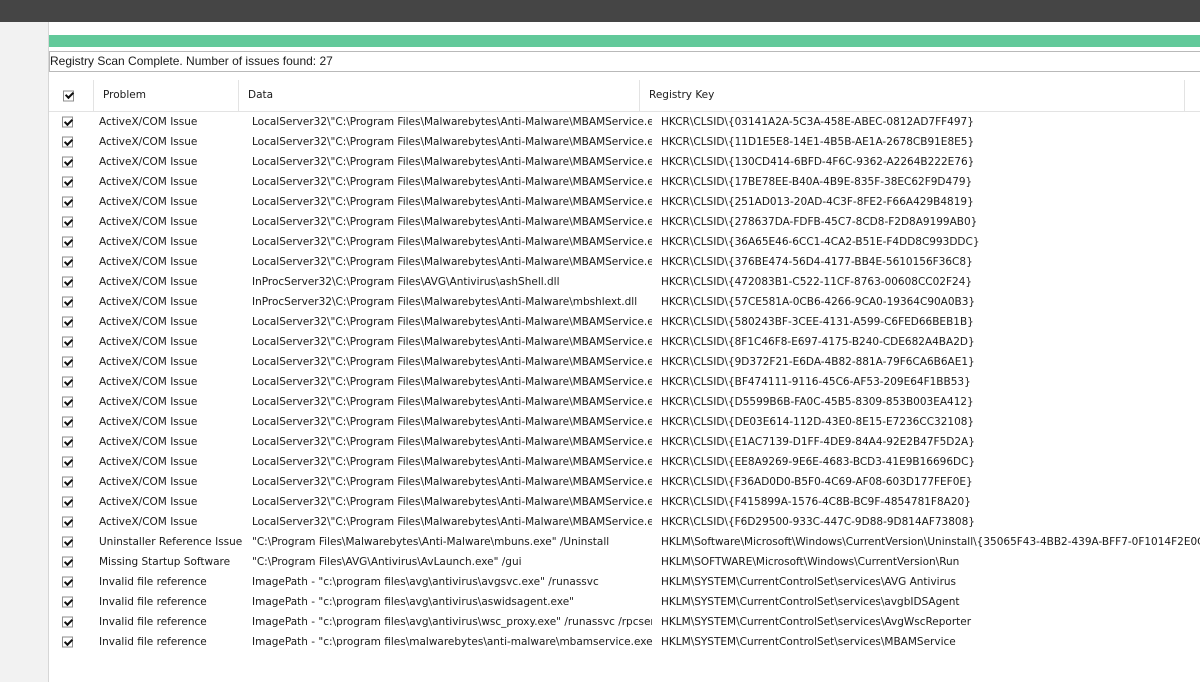  I want to click on column-header-registry-key: Registry Key, so click(911, 95).